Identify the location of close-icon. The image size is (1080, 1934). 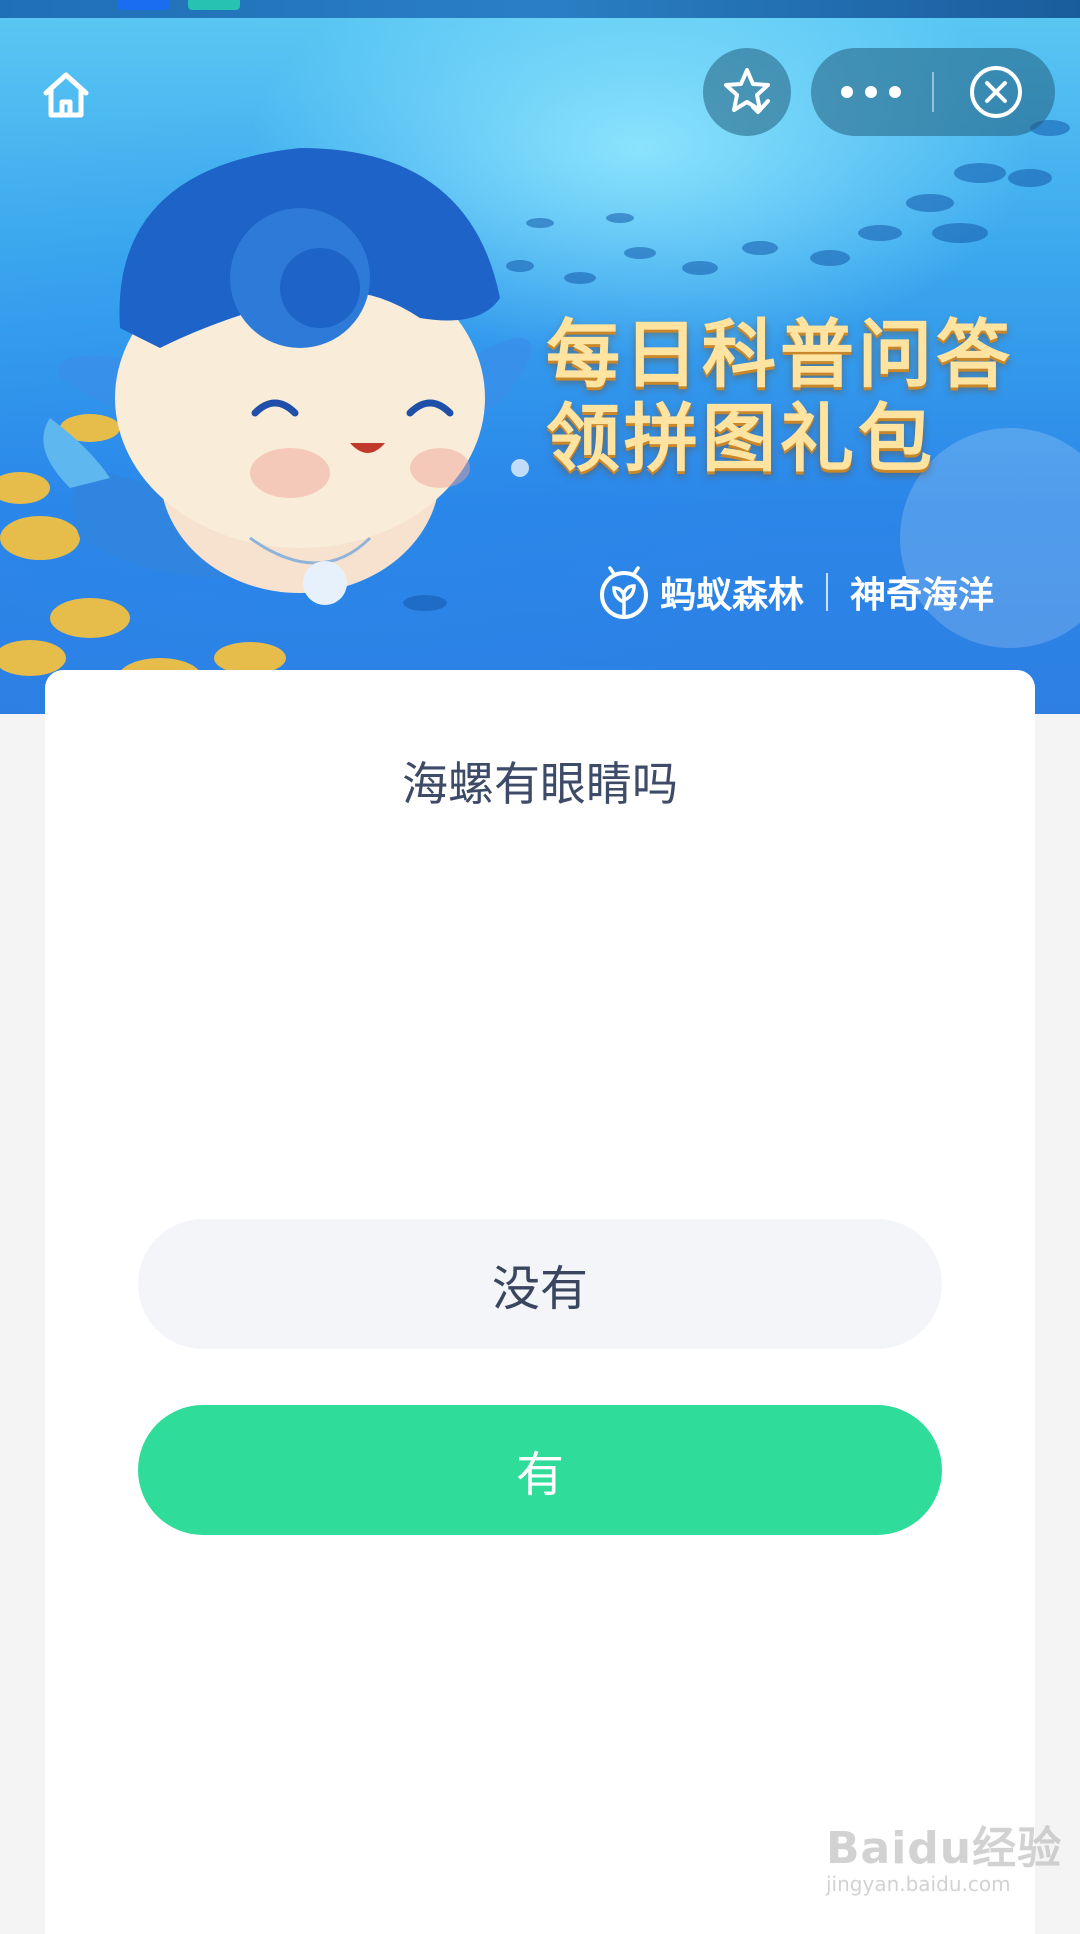
(996, 92).